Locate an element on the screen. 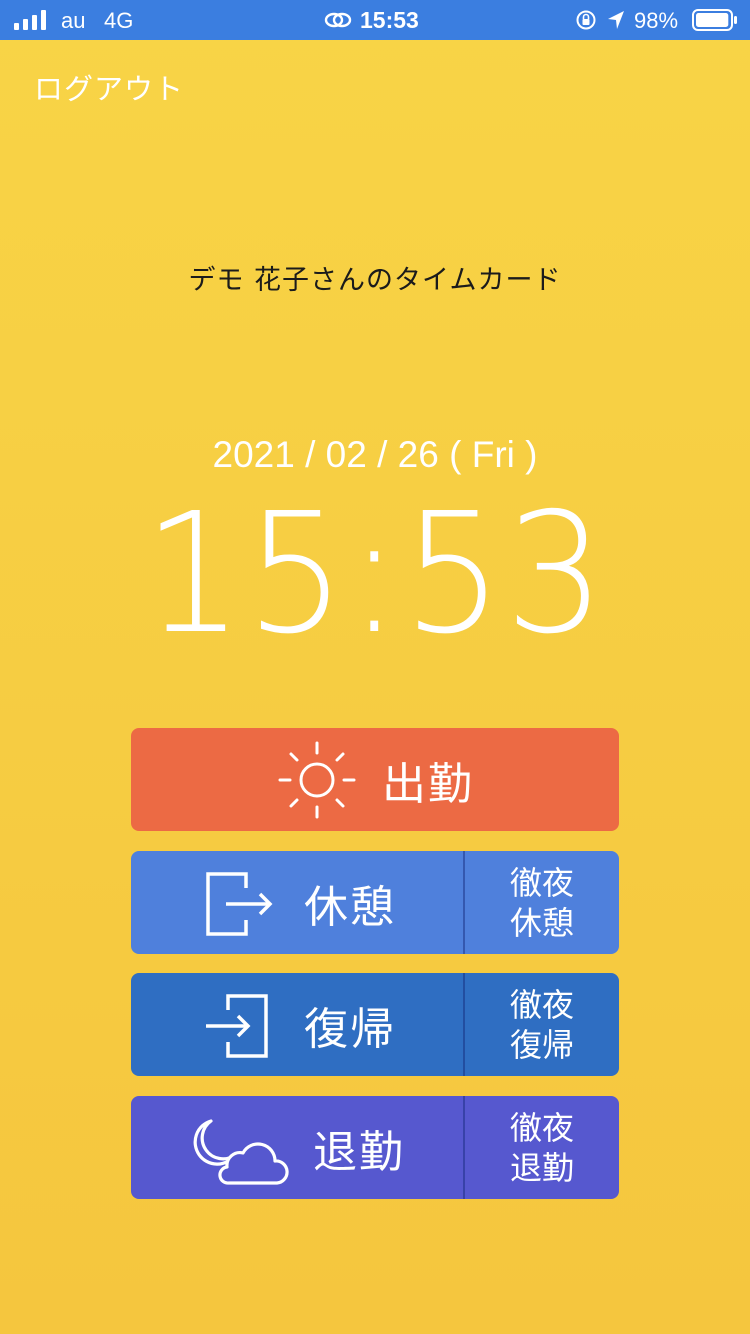 Image resolution: width=750 pixels, height=1334 pixels. clock-display: 15:53 is located at coordinates (375, 575).